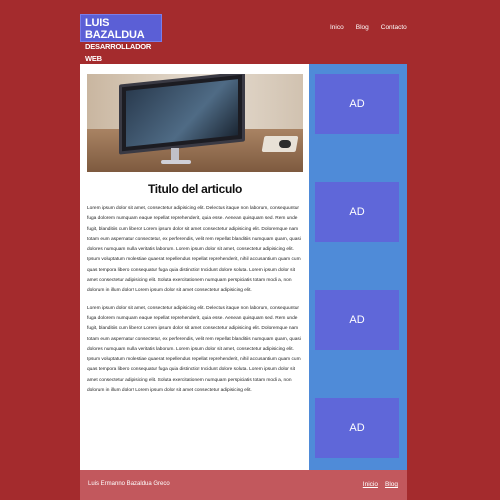 This screenshot has height=500, width=500. Describe the element at coordinates (357, 212) in the screenshot. I see `ad-slot-2: AD` at that location.